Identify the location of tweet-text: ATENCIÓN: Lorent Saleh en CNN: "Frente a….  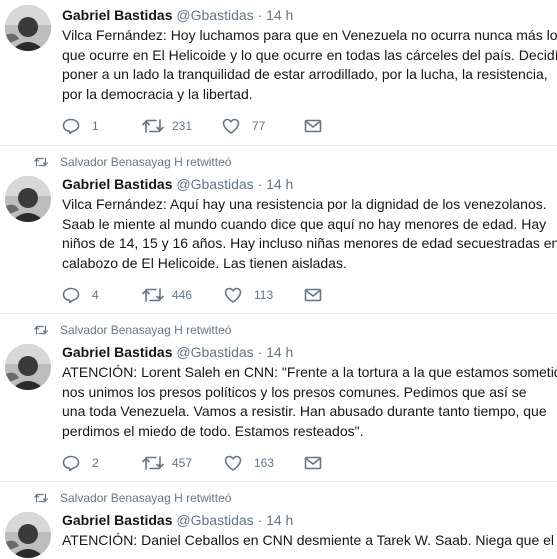
(309, 402).